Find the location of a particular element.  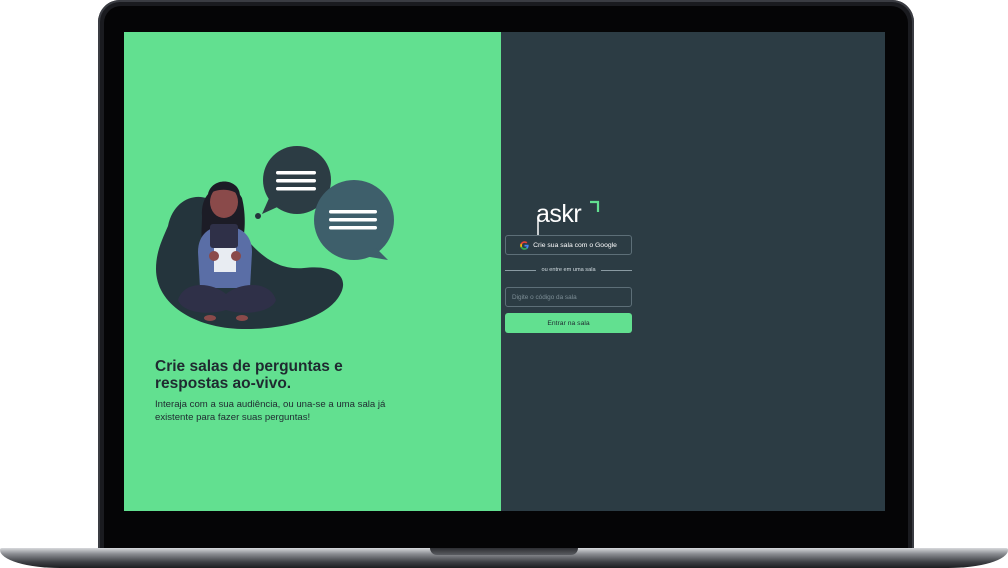

room-code-input is located at coordinates (568, 297).